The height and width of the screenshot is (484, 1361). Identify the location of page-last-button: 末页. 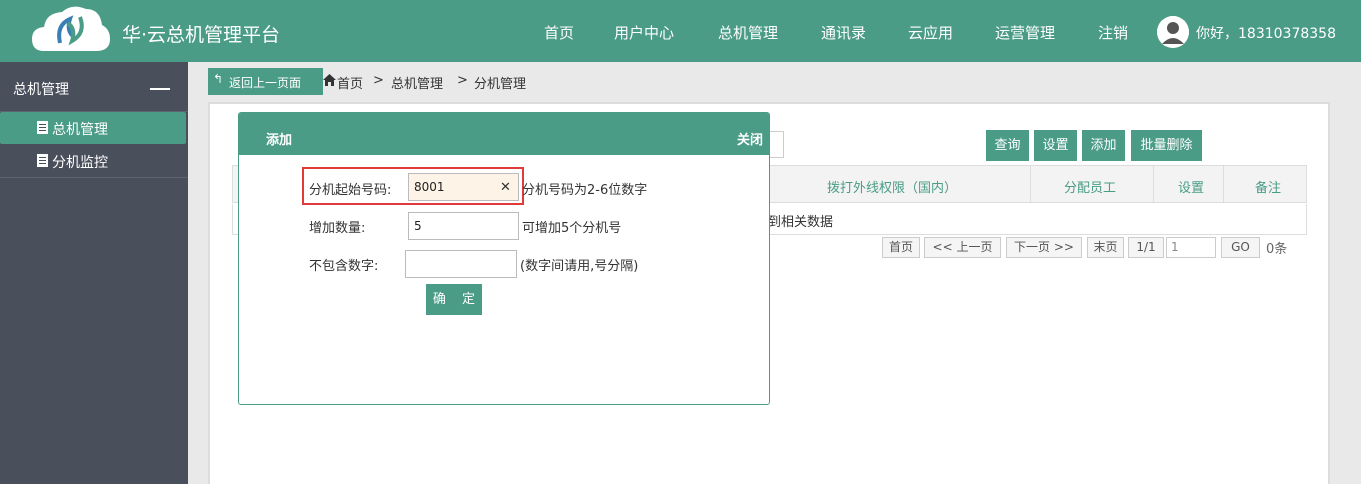
(1105, 247).